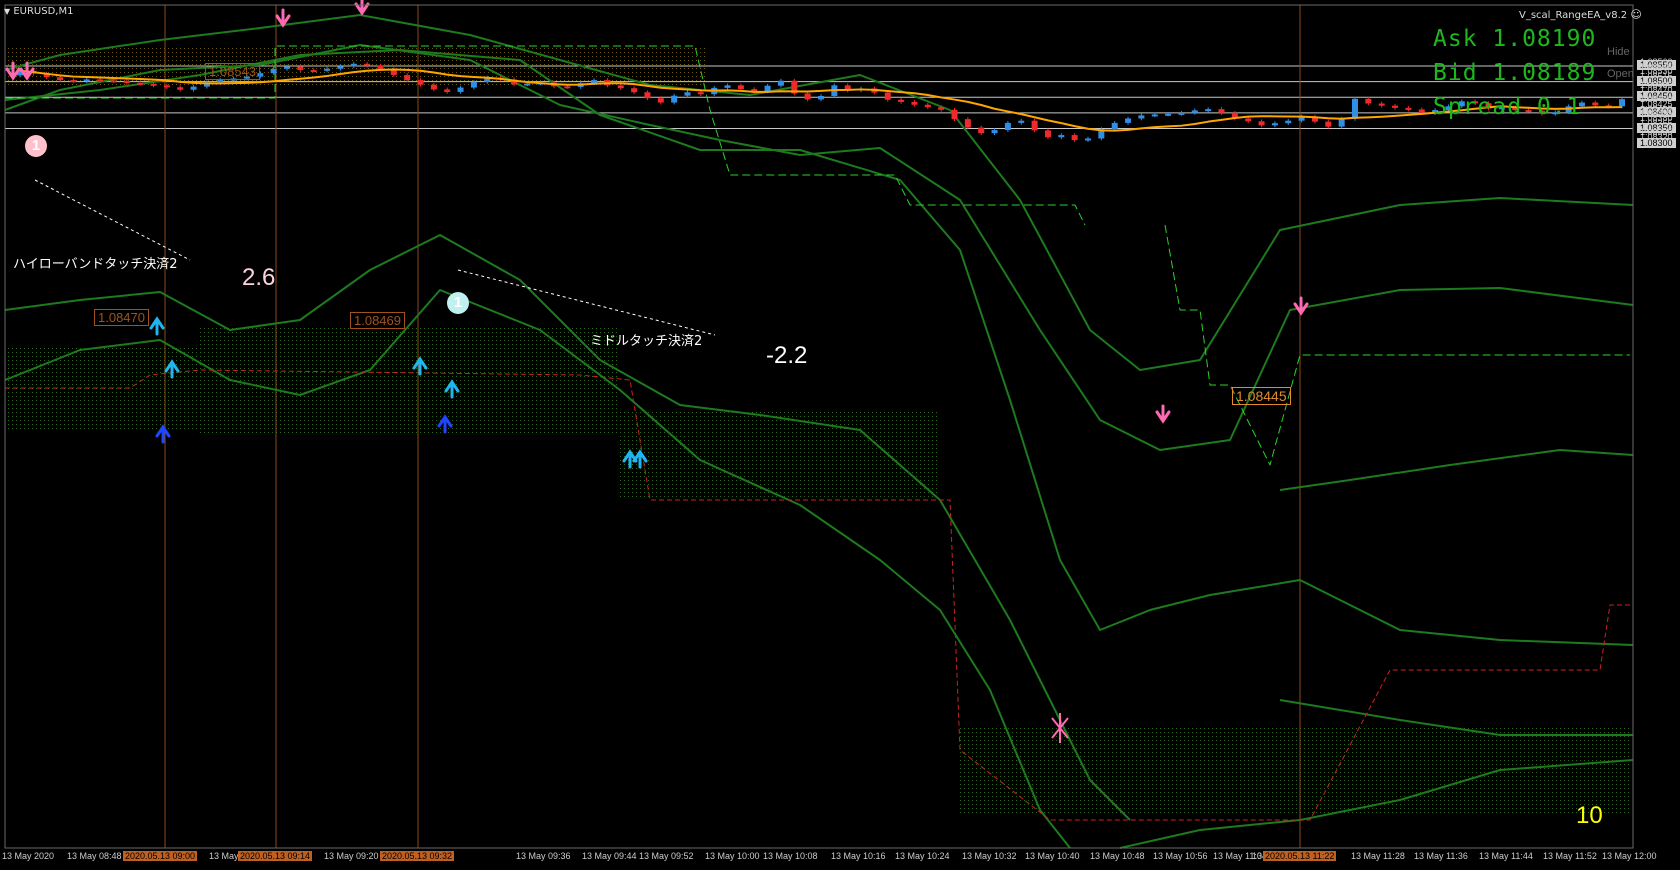 The width and height of the screenshot is (1680, 870). What do you see at coordinates (732, 856) in the screenshot?
I see `time-tick-label: 13 May 10:00` at bounding box center [732, 856].